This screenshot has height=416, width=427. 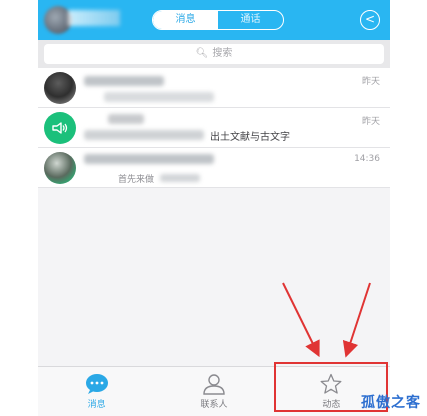 I want to click on speaker-icon, so click(x=60, y=128).